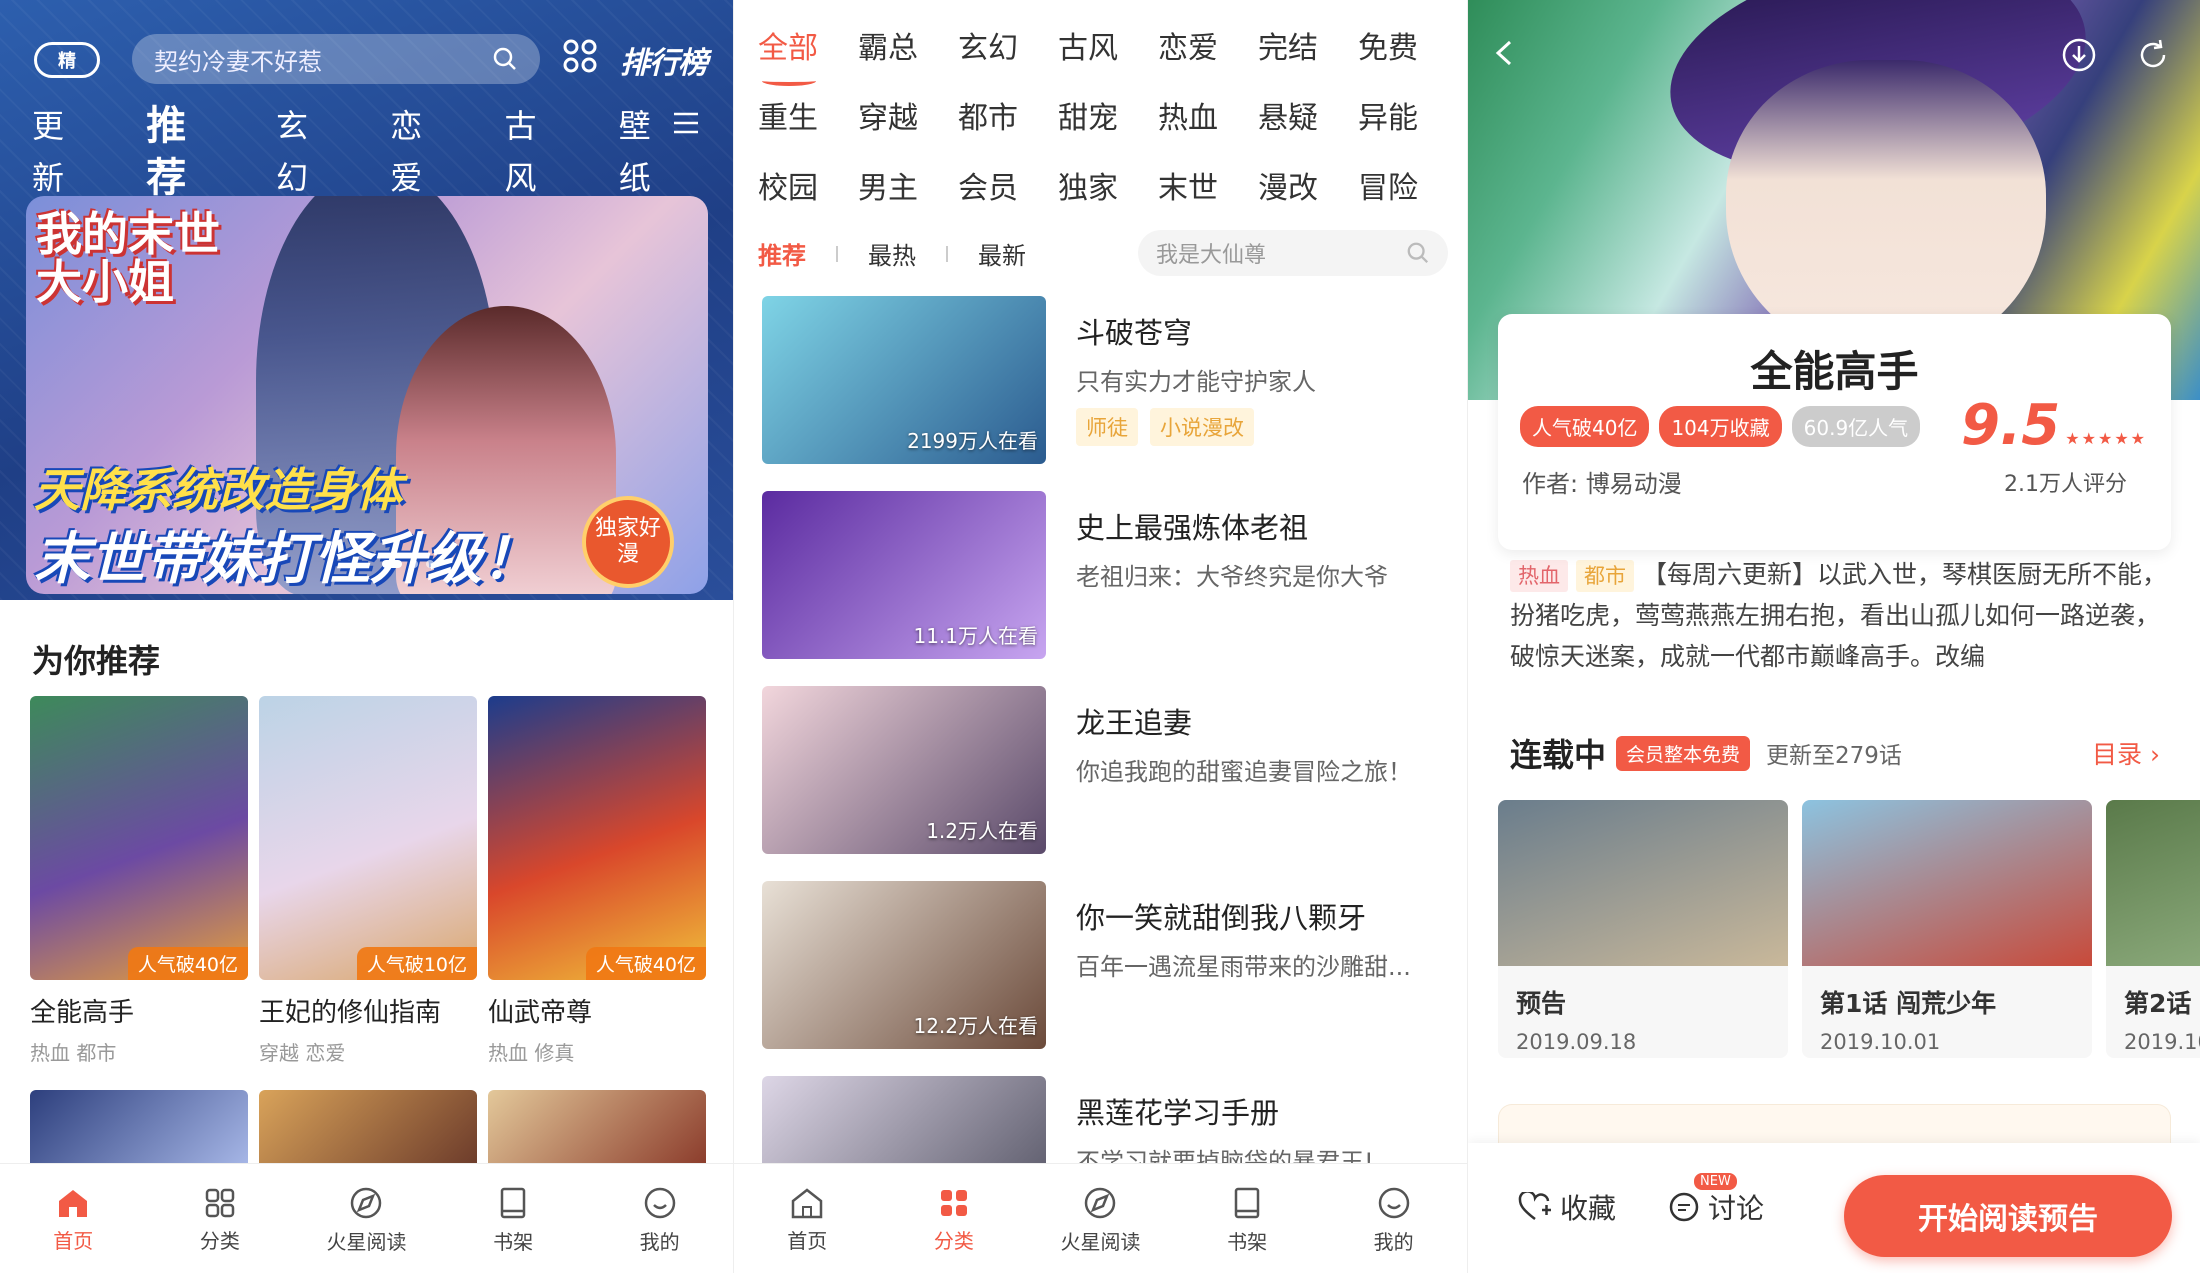  I want to click on category-chip: 独家, so click(1108, 189).